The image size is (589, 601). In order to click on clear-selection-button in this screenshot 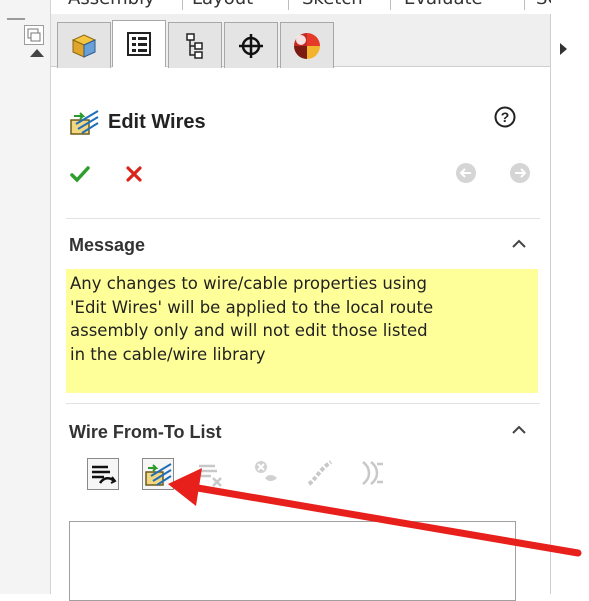, I will do `click(267, 474)`.